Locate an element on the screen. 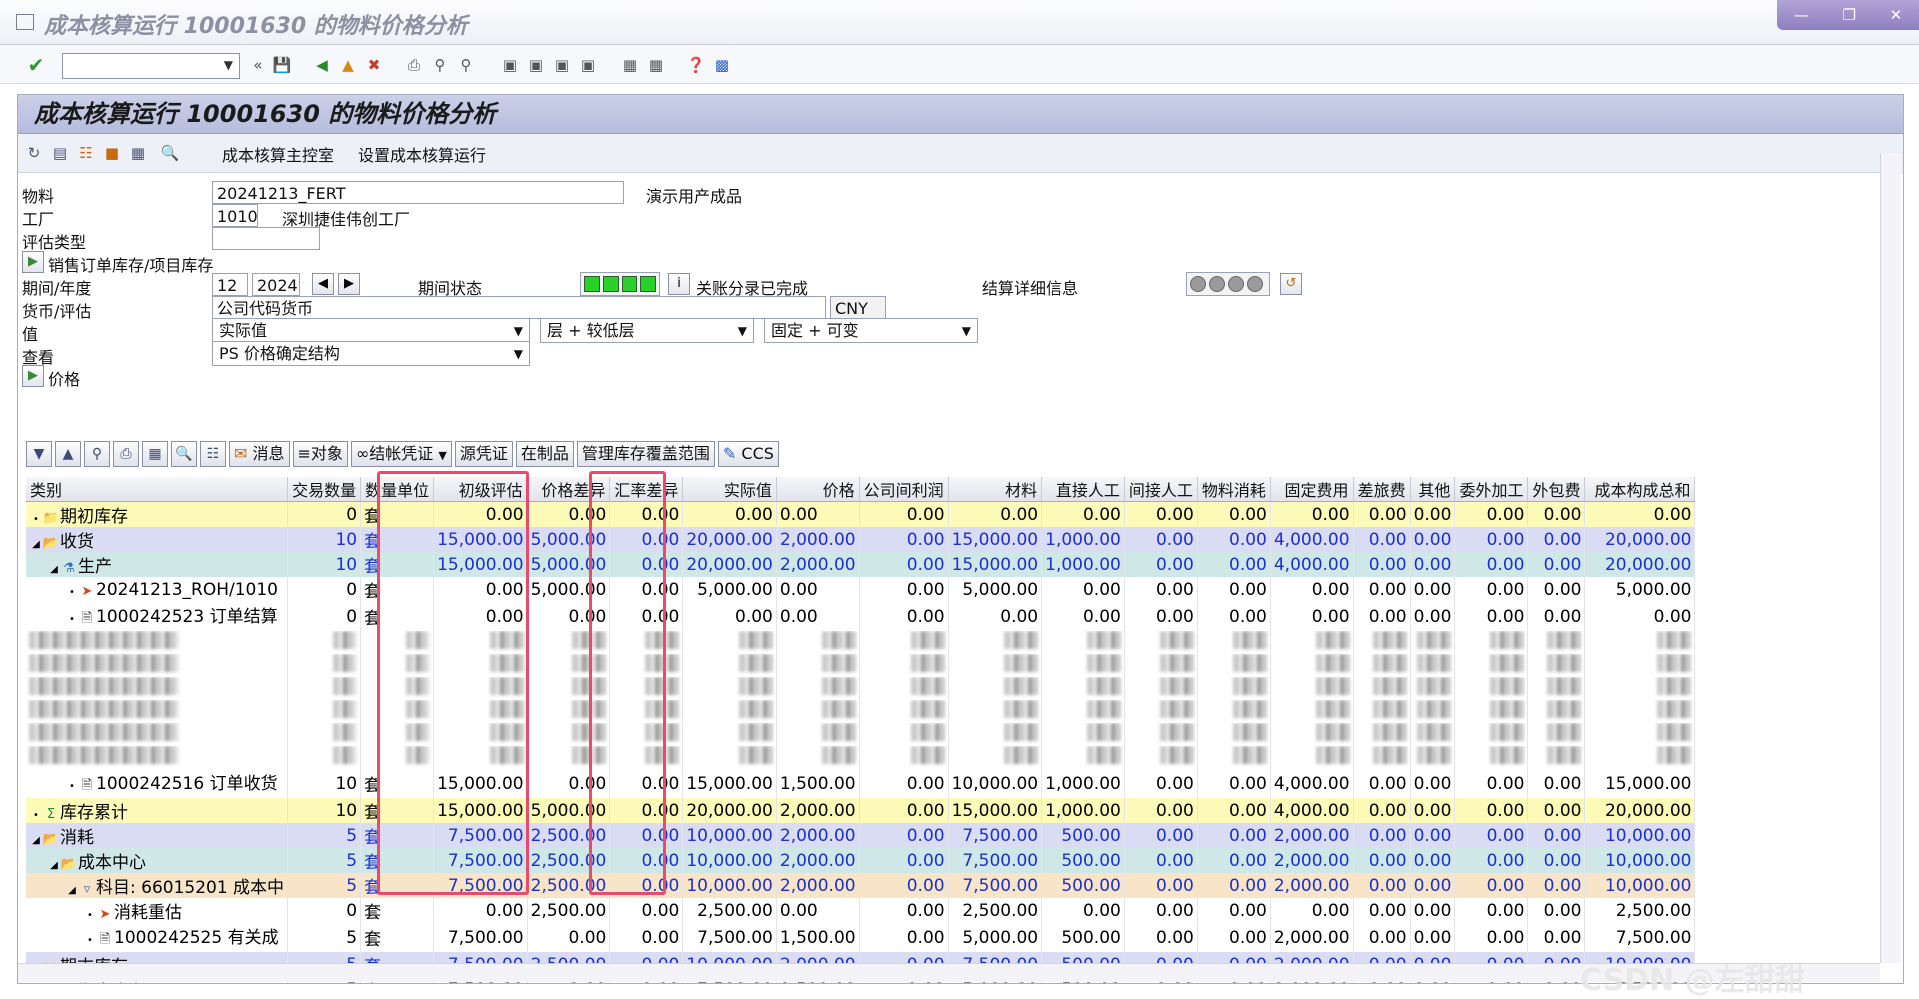 This screenshot has height=999, width=1919. inventory-scope-button: 管理库存覆盖范围 is located at coordinates (645, 454).